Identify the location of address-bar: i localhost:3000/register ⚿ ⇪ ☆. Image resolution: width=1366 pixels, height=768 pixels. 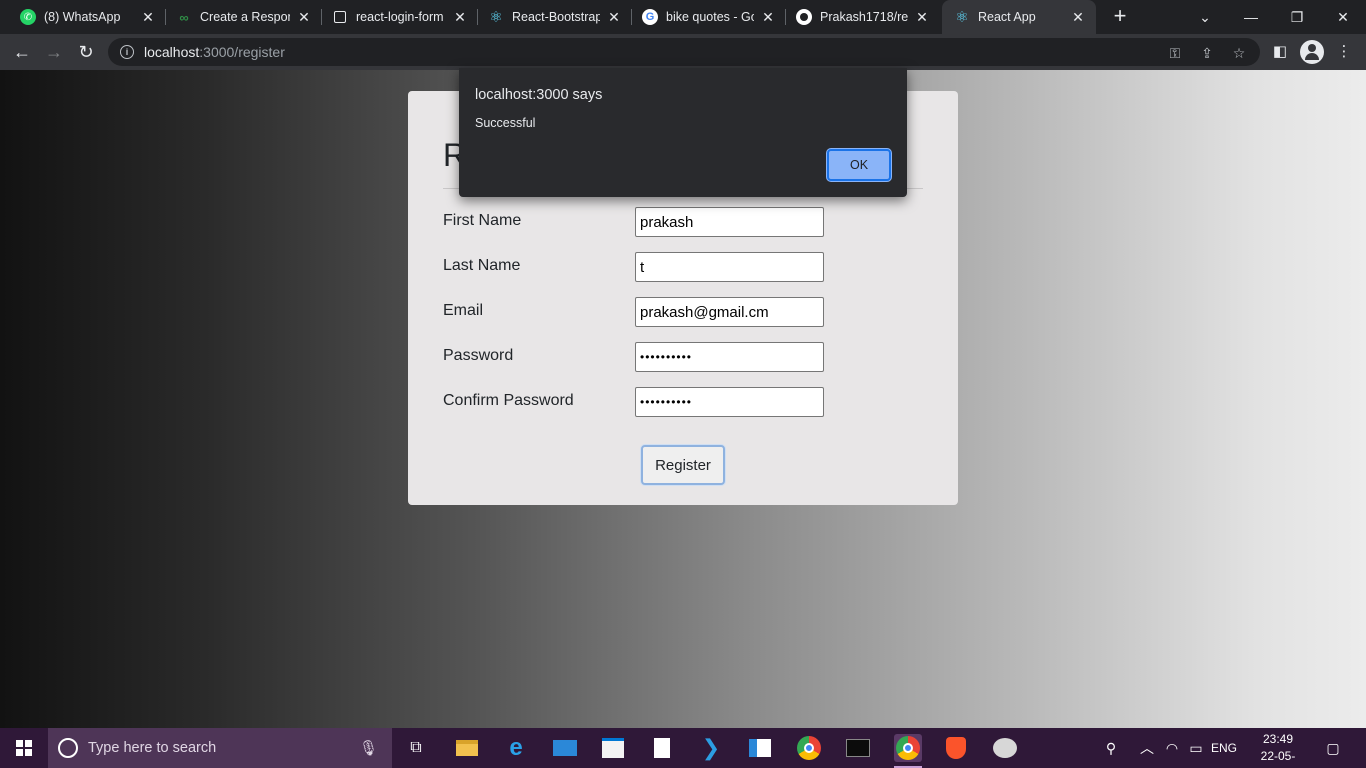
(684, 52).